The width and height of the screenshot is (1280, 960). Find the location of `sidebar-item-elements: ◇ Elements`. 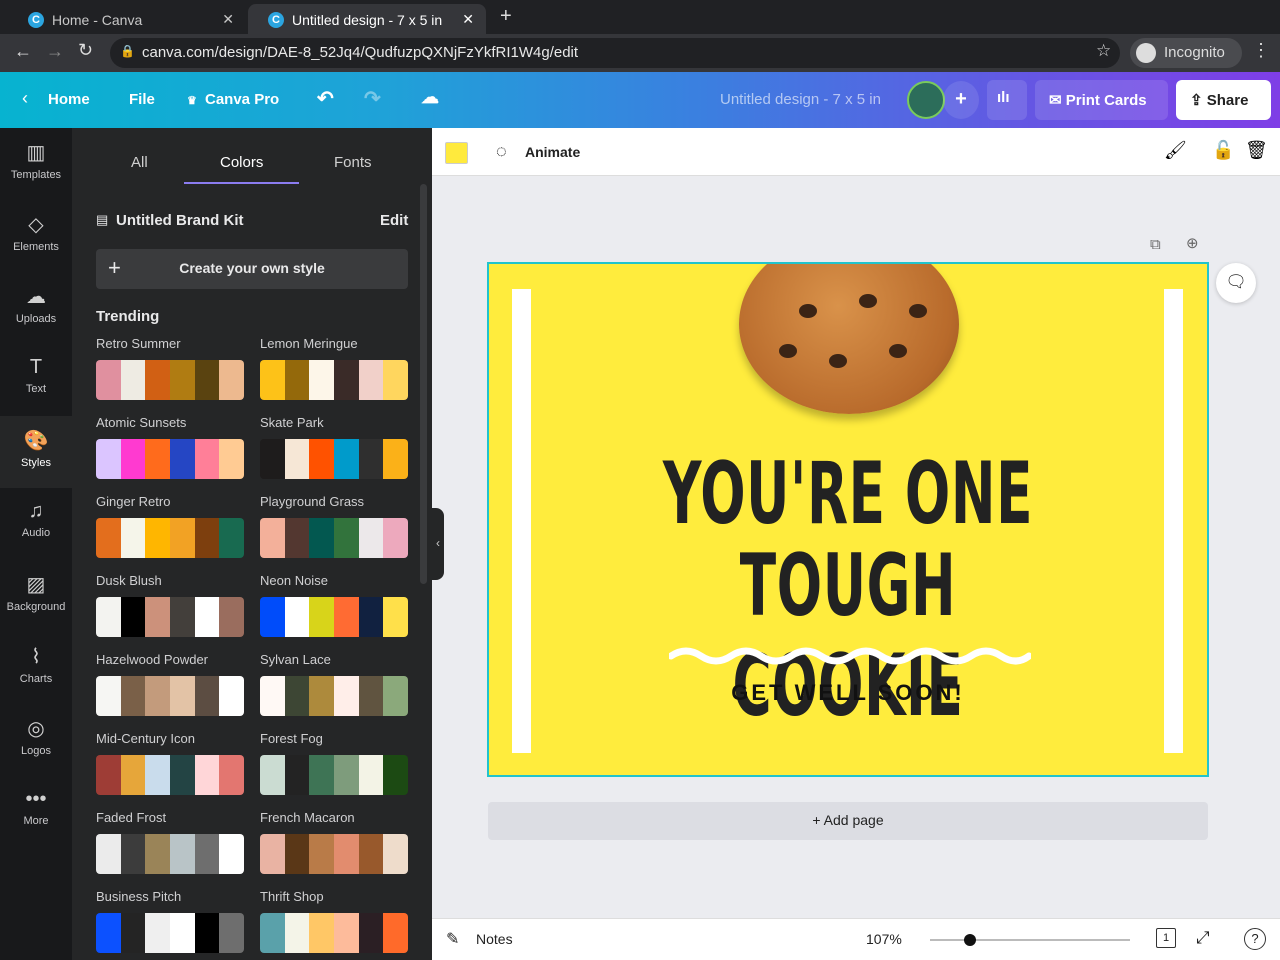

sidebar-item-elements: ◇ Elements is located at coordinates (36, 236).